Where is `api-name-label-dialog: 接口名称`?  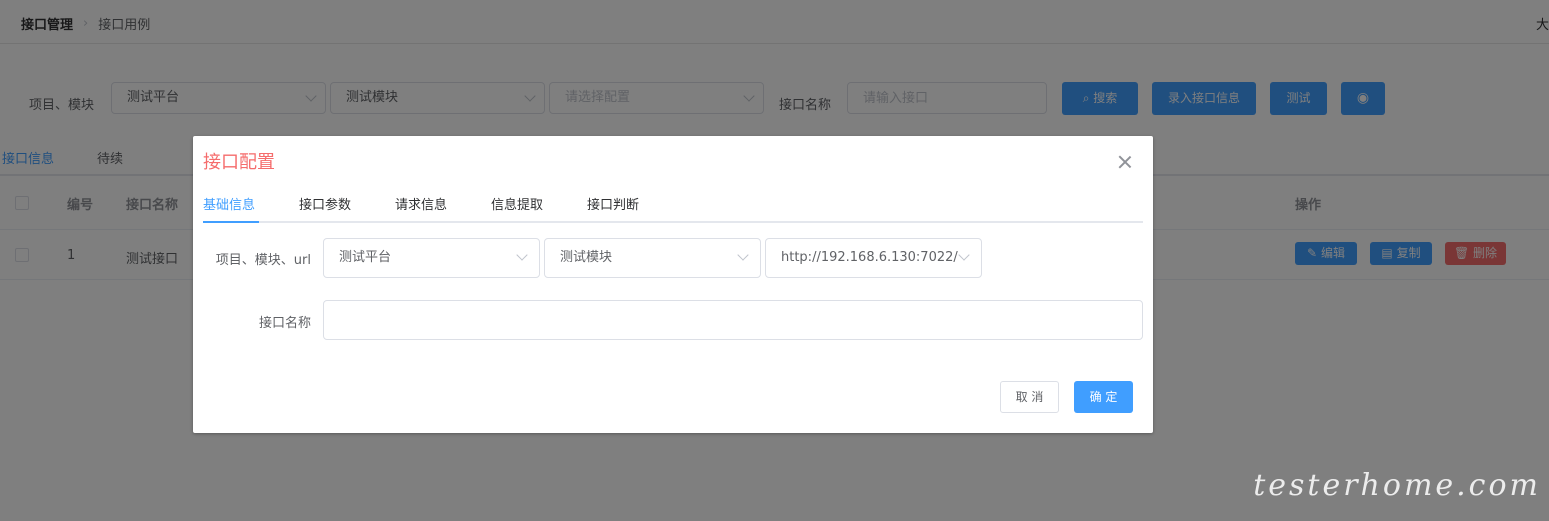 api-name-label-dialog: 接口名称 is located at coordinates (284, 323).